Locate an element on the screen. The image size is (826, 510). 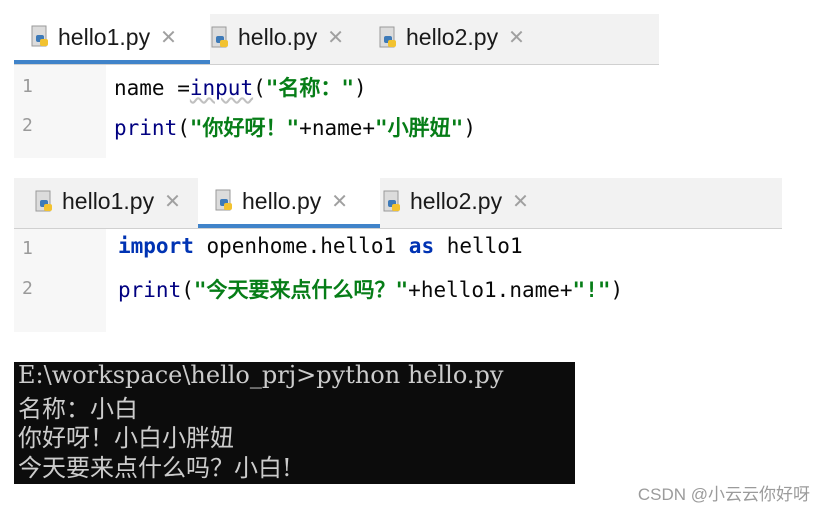
code-token: input is located at coordinates (221, 88).